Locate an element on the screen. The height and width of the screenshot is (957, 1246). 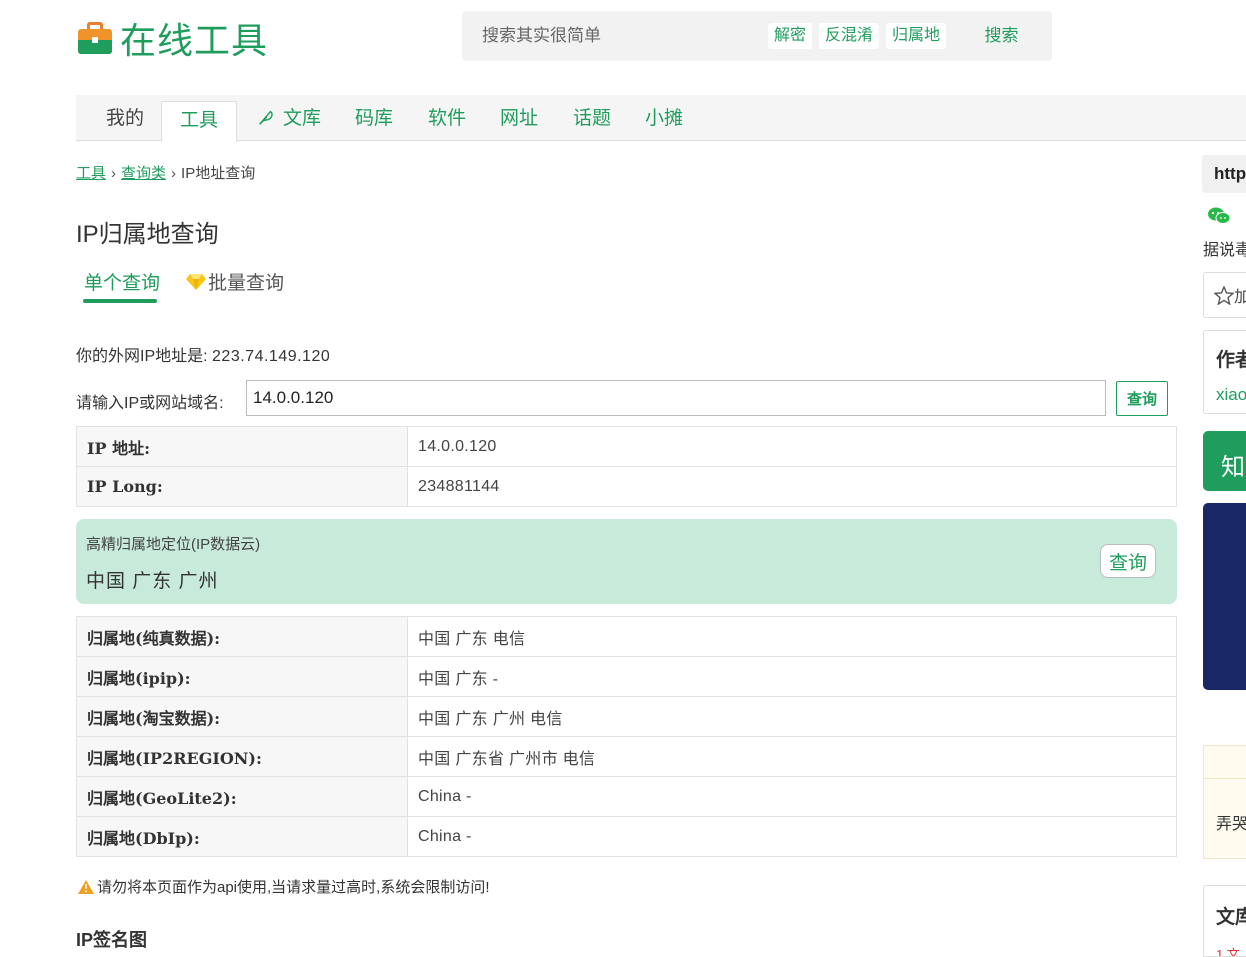
breadcrumb-tools: 工具 is located at coordinates (91, 173).